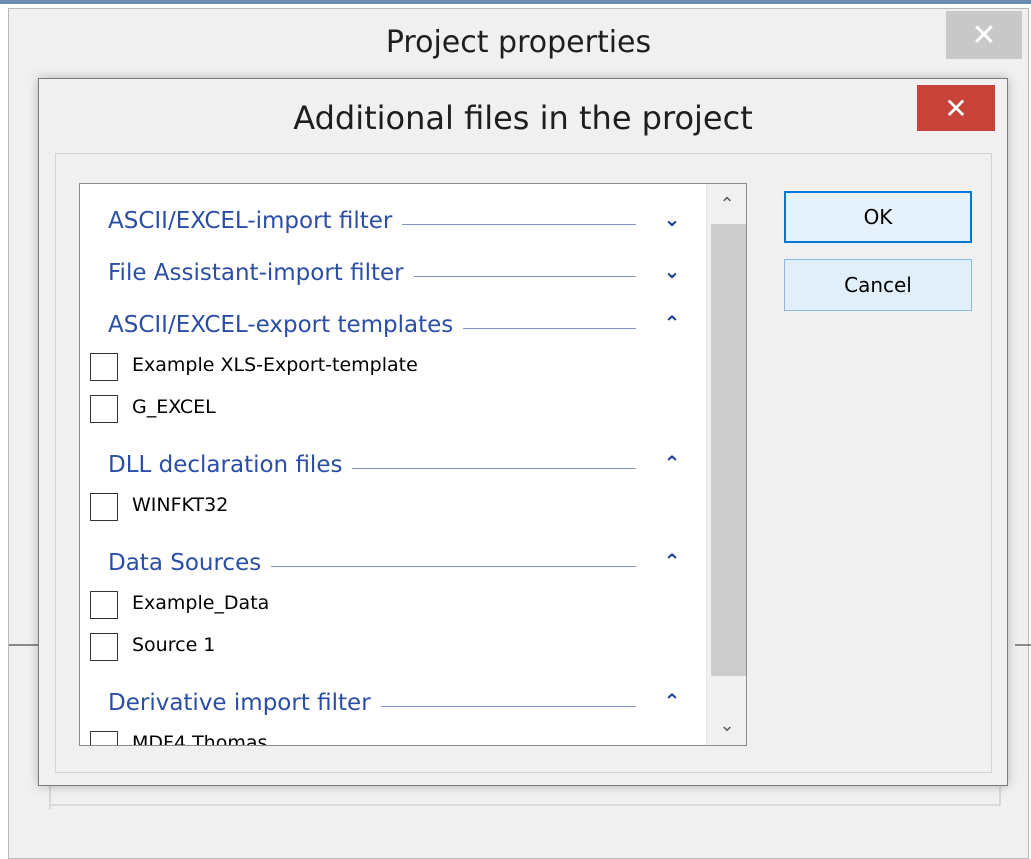 This screenshot has height=859, width=1031. I want to click on item-label: G_EXCEL, so click(174, 407).